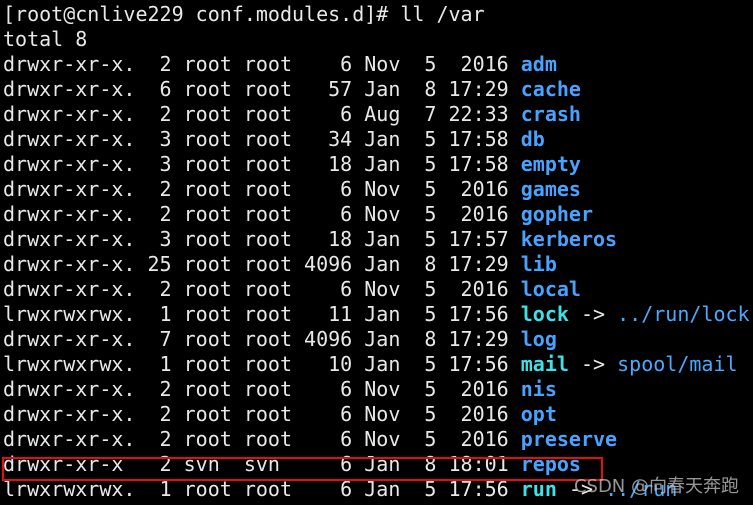  I want to click on symlink-target: spool/mail, so click(677, 364).